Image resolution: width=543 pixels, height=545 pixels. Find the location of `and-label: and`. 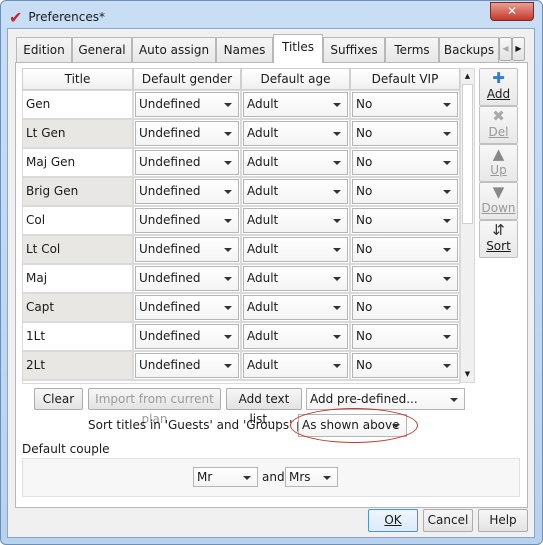

and-label: and is located at coordinates (273, 477).